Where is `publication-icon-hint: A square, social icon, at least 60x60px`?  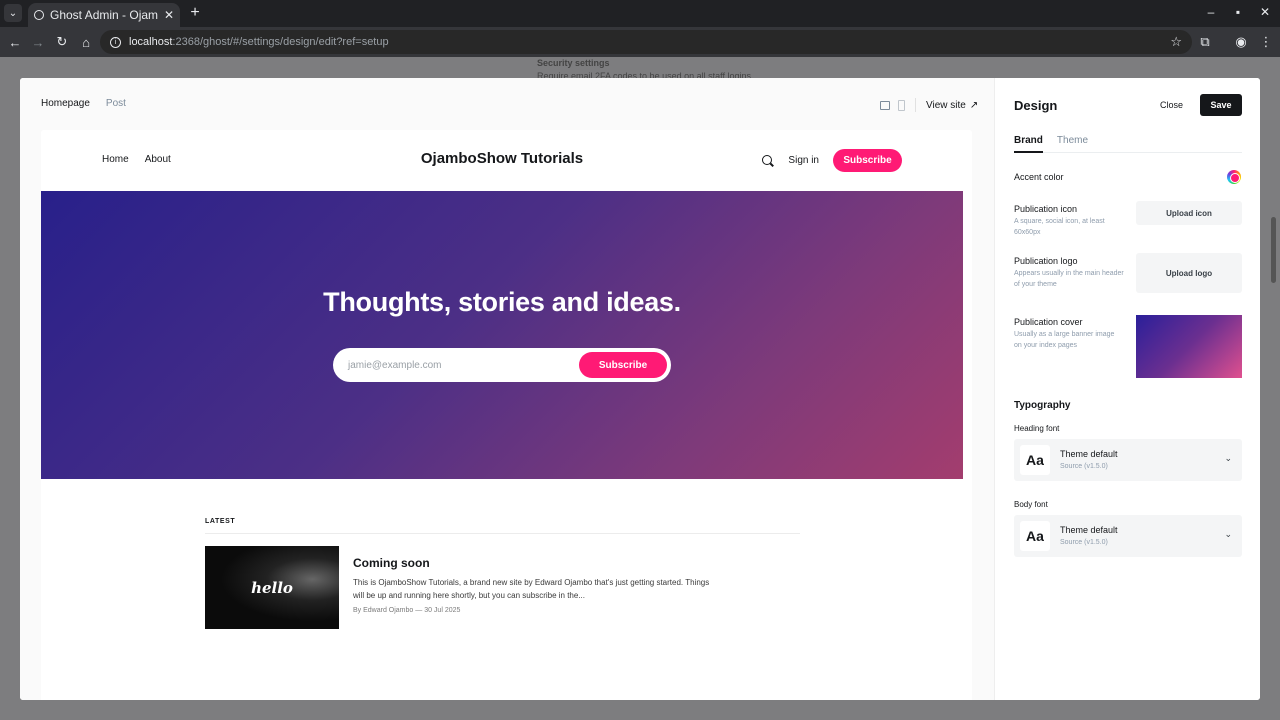 publication-icon-hint: A square, social icon, at least 60x60px is located at coordinates (1059, 227).